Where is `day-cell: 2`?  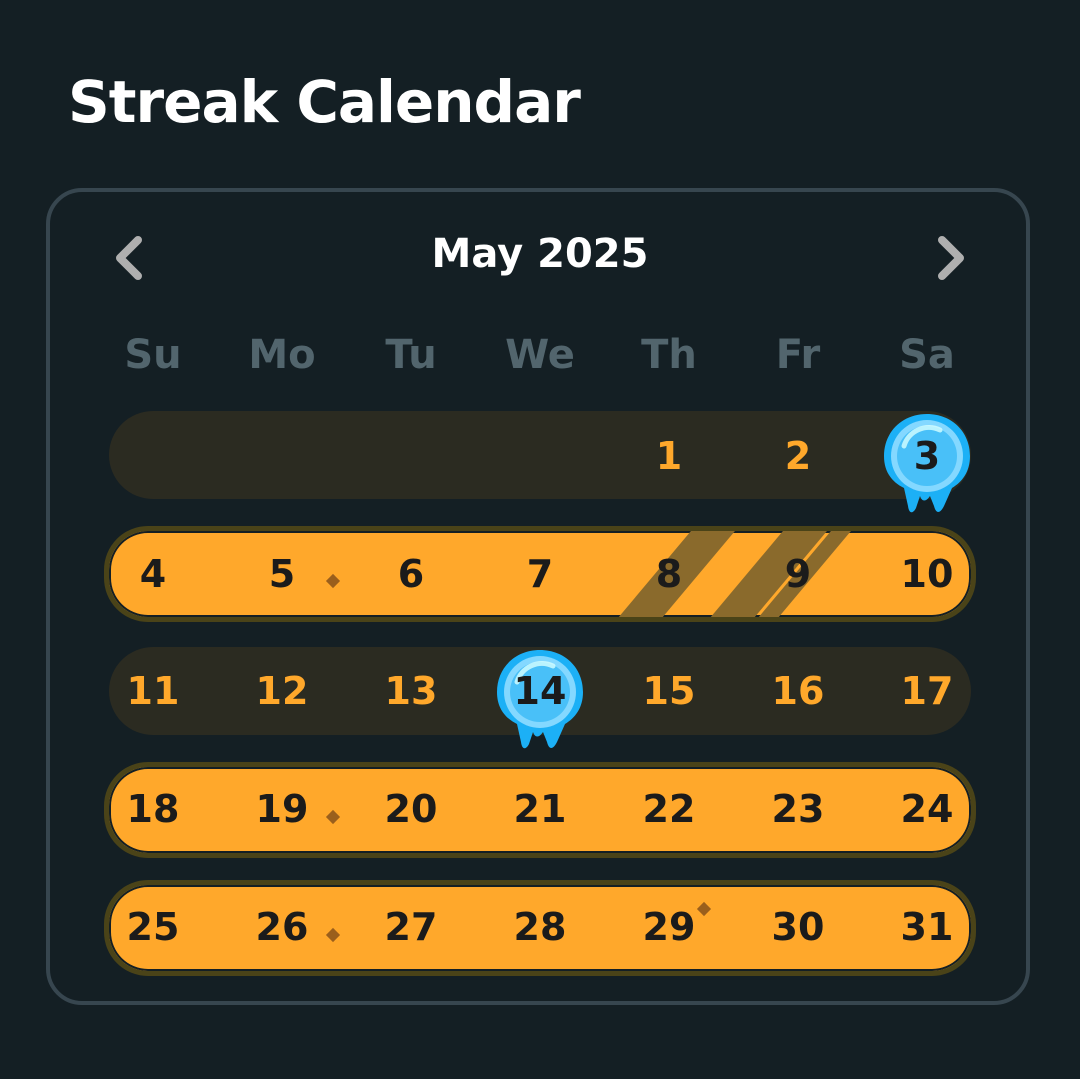
day-cell: 2 is located at coordinates (798, 456).